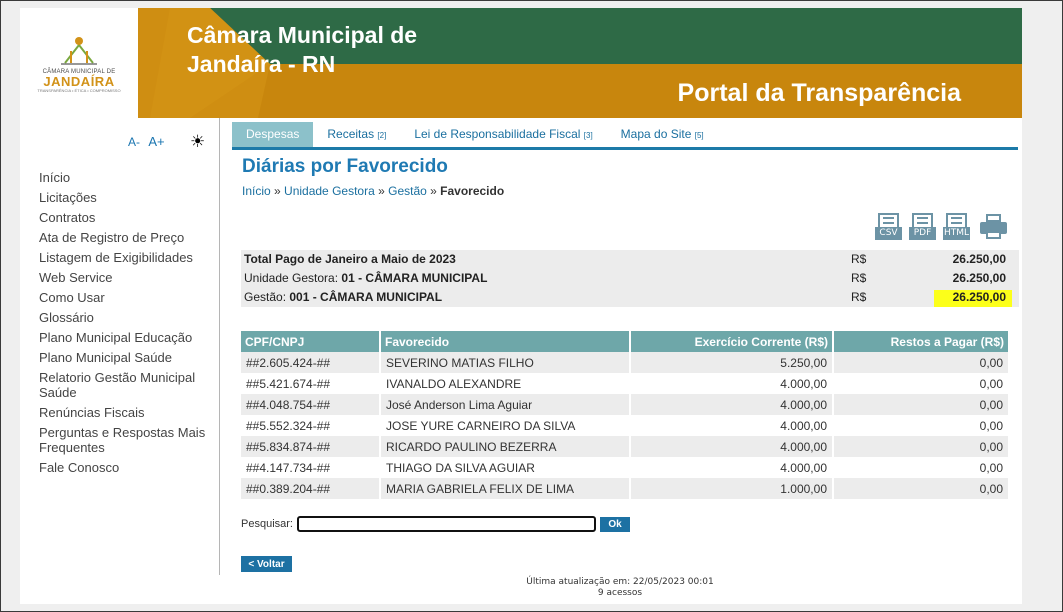 Image resolution: width=1063 pixels, height=612 pixels. I want to click on tab-mapa-site: Mapa do Site [5], so click(662, 134).